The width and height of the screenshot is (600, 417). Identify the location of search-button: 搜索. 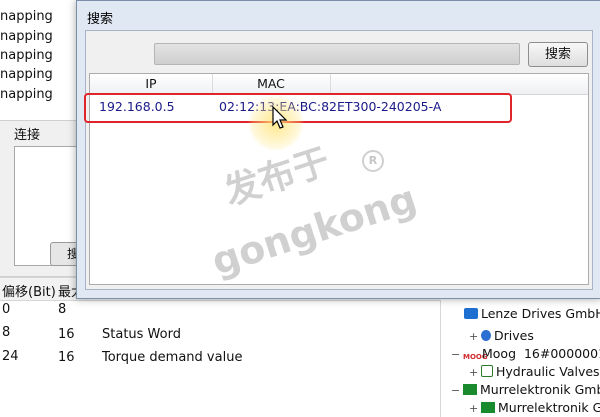
(558, 54).